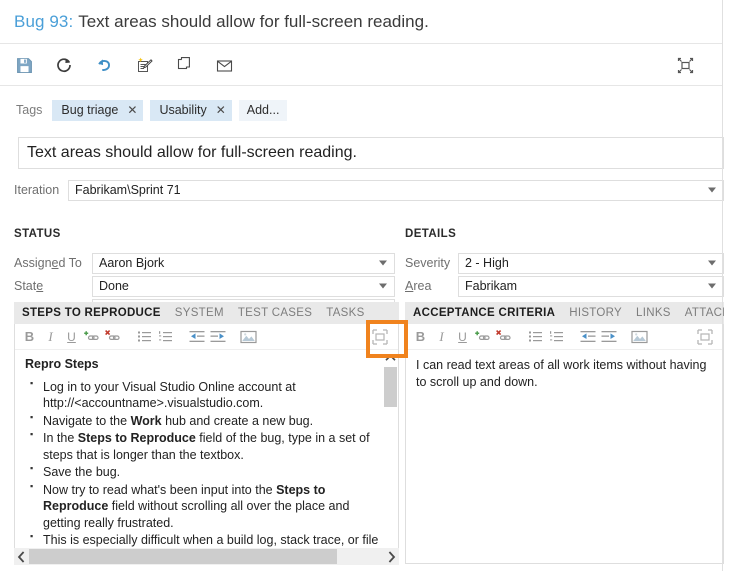  I want to click on email-icon-glyph, so click(224, 65).